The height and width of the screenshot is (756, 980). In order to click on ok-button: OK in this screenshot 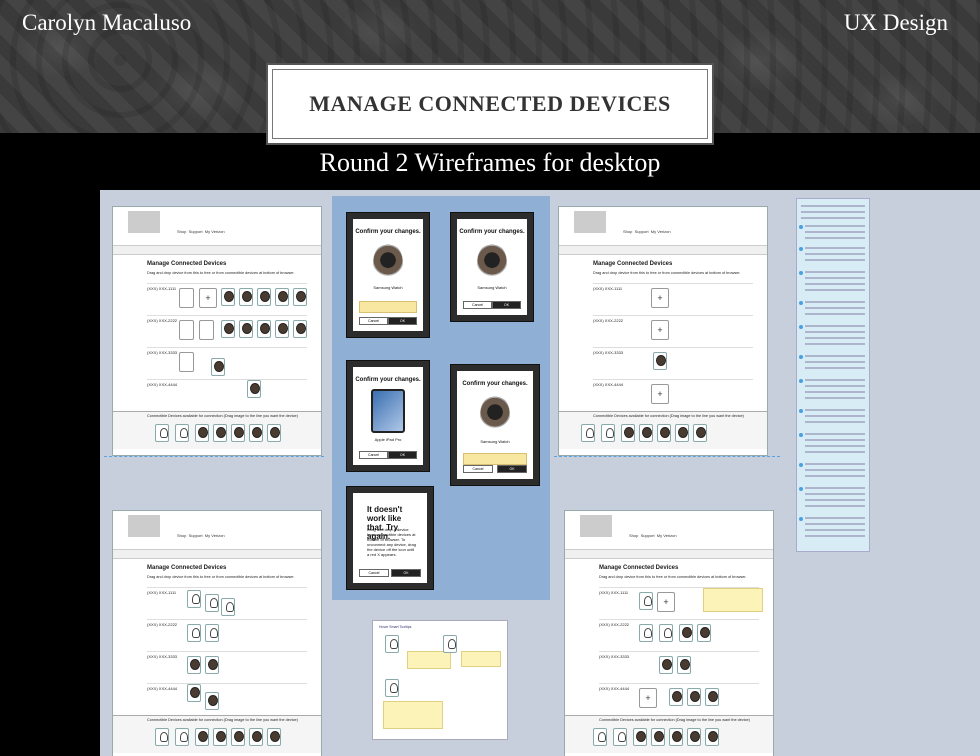, I will do `click(402, 321)`.